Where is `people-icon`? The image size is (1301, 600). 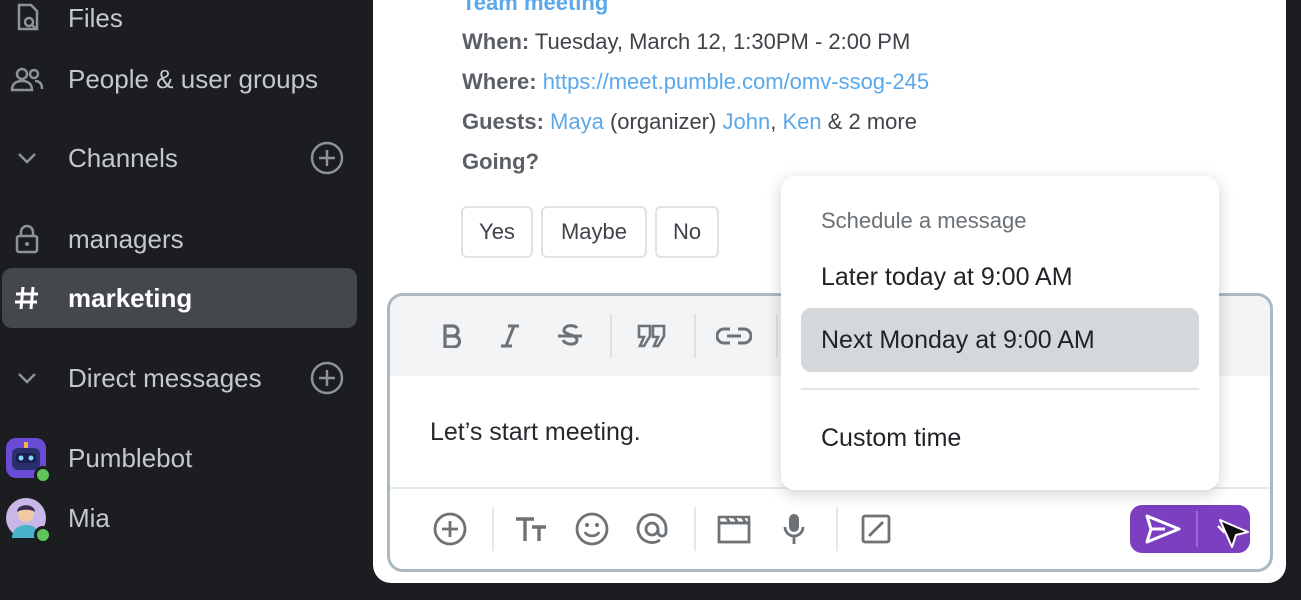 people-icon is located at coordinates (27, 79).